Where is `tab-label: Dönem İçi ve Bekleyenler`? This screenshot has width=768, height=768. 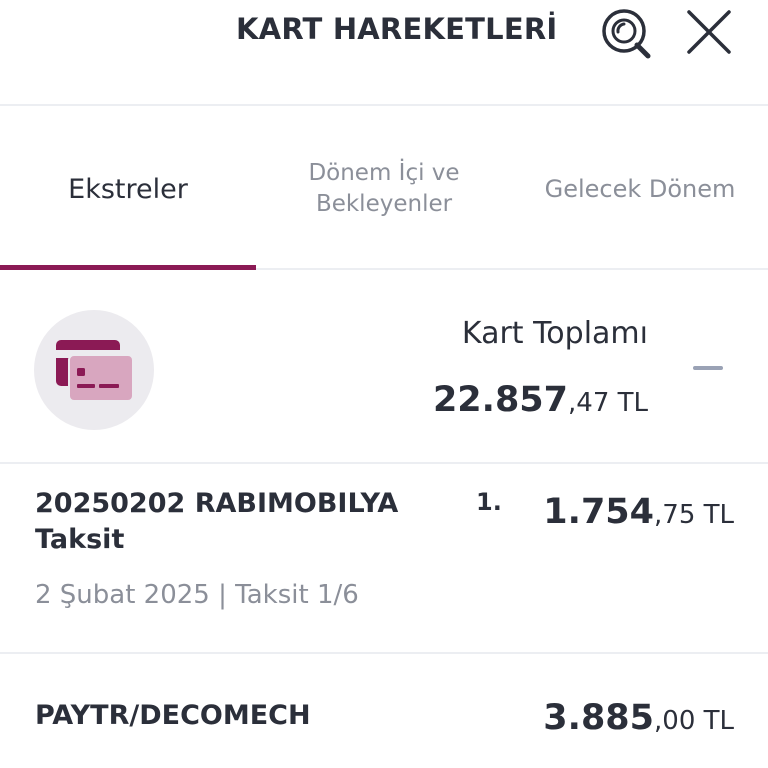 tab-label: Dönem İçi ve Bekleyenler is located at coordinates (384, 188).